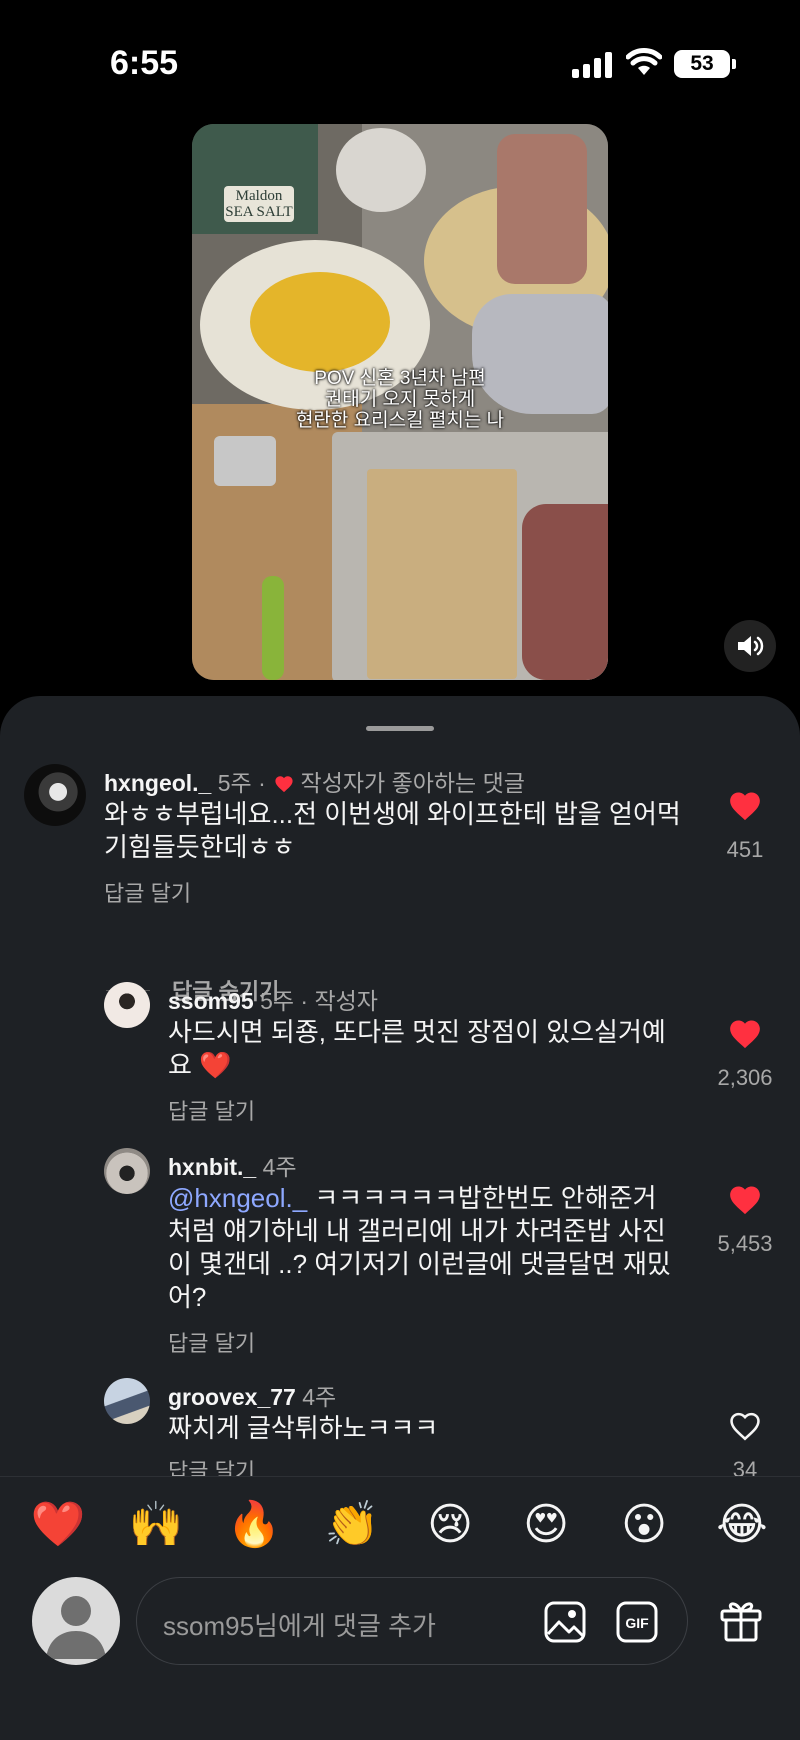 The image size is (800, 1740). I want to click on video-caption: POV 신혼 3년차 남편 권태기 오지 못하게 현란한 요리스킬 펼치는 나, so click(400, 399).